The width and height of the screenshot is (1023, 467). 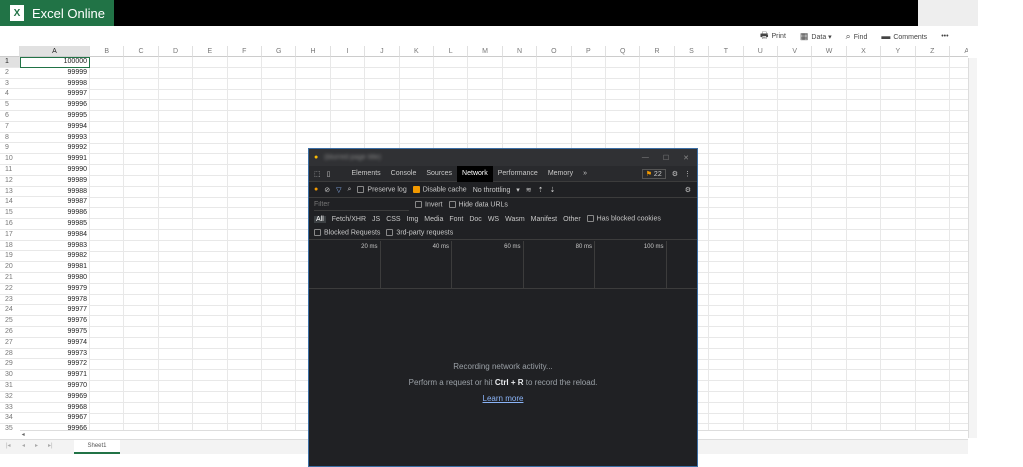 What do you see at coordinates (10, 408) in the screenshot?
I see `row-header: 33` at bounding box center [10, 408].